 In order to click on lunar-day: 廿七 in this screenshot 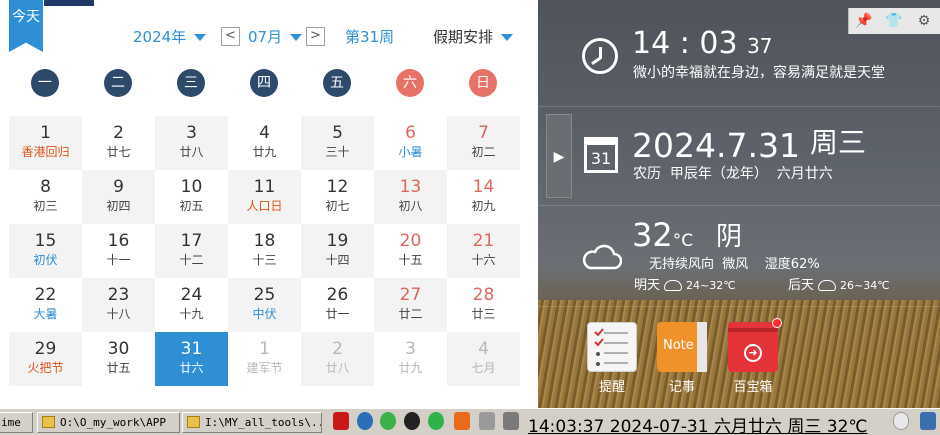, I will do `click(118, 152)`.